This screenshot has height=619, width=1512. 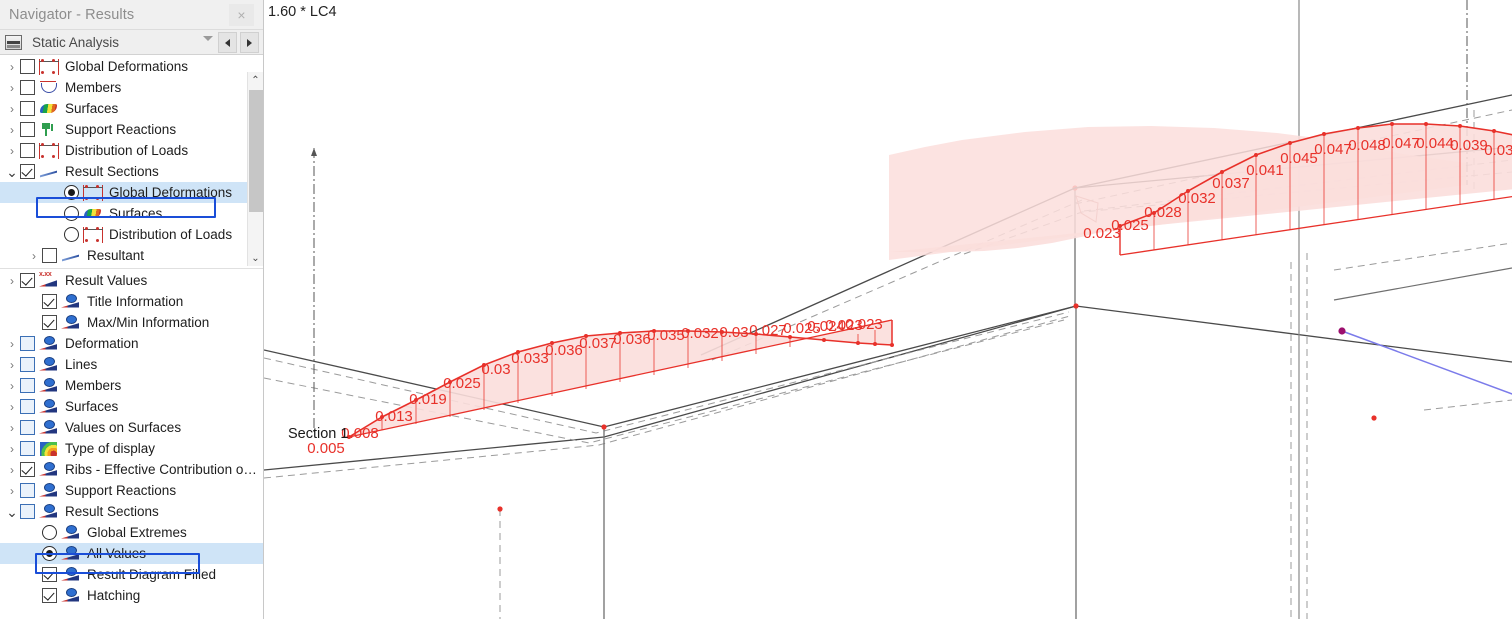 What do you see at coordinates (27, 150) in the screenshot?
I see `checkbox-distribution-of-loads` at bounding box center [27, 150].